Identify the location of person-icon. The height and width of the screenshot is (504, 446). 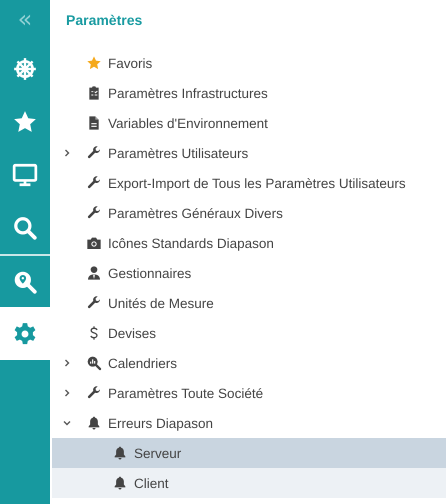
(94, 273).